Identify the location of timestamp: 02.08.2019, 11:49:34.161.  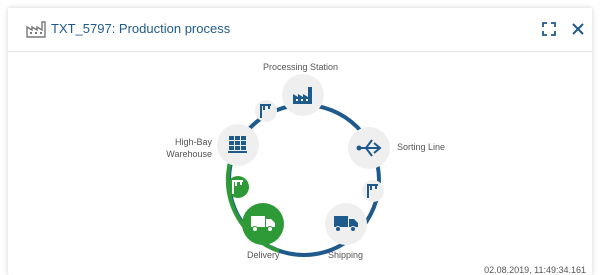
(535, 270).